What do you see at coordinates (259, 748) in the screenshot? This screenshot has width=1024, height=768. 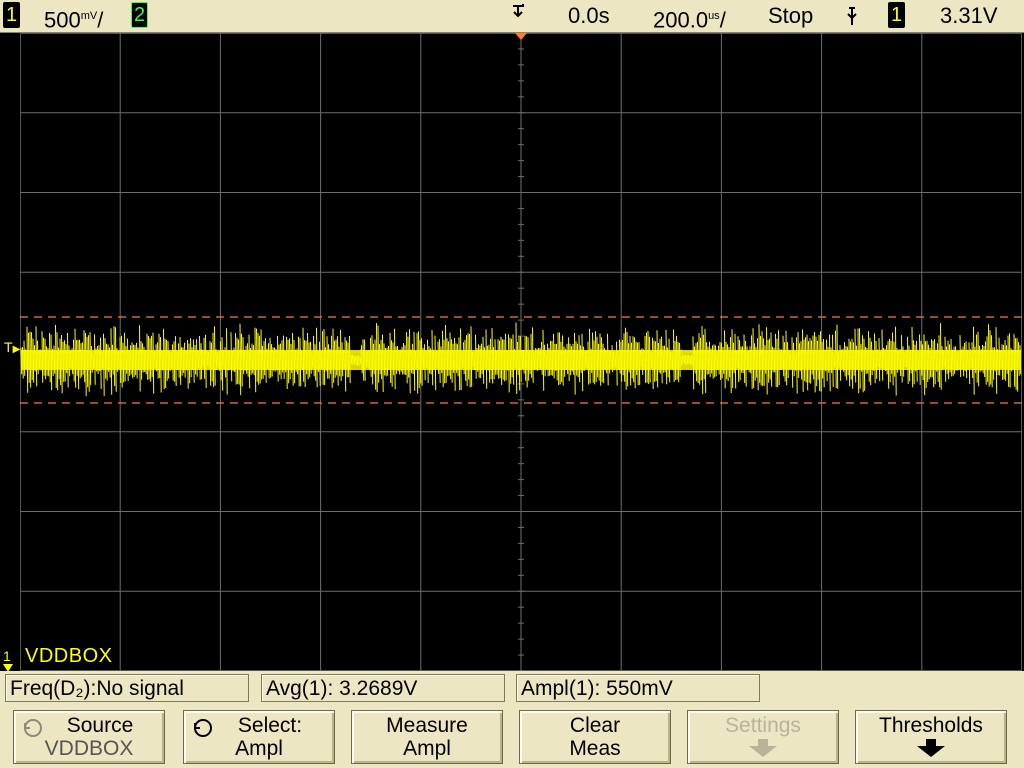 I see `select-softkey-value: Ampl` at bounding box center [259, 748].